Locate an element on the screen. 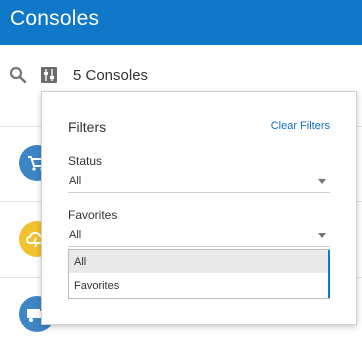 This screenshot has width=362, height=337. favorites-label: Favorites is located at coordinates (93, 215).